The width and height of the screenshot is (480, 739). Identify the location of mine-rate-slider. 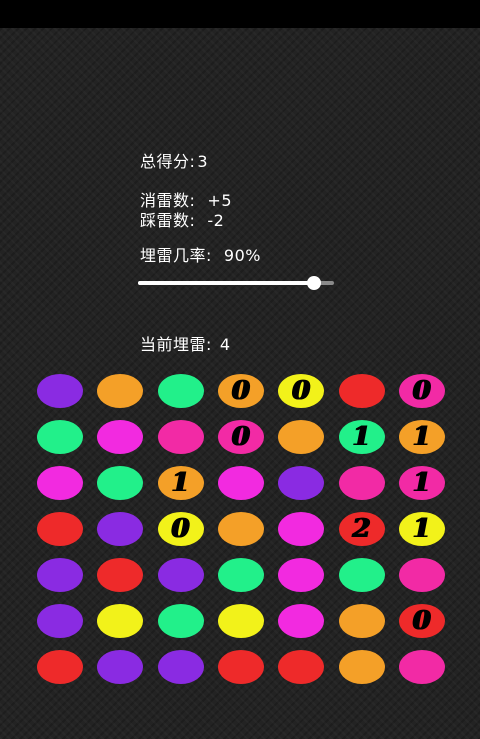
(236, 283).